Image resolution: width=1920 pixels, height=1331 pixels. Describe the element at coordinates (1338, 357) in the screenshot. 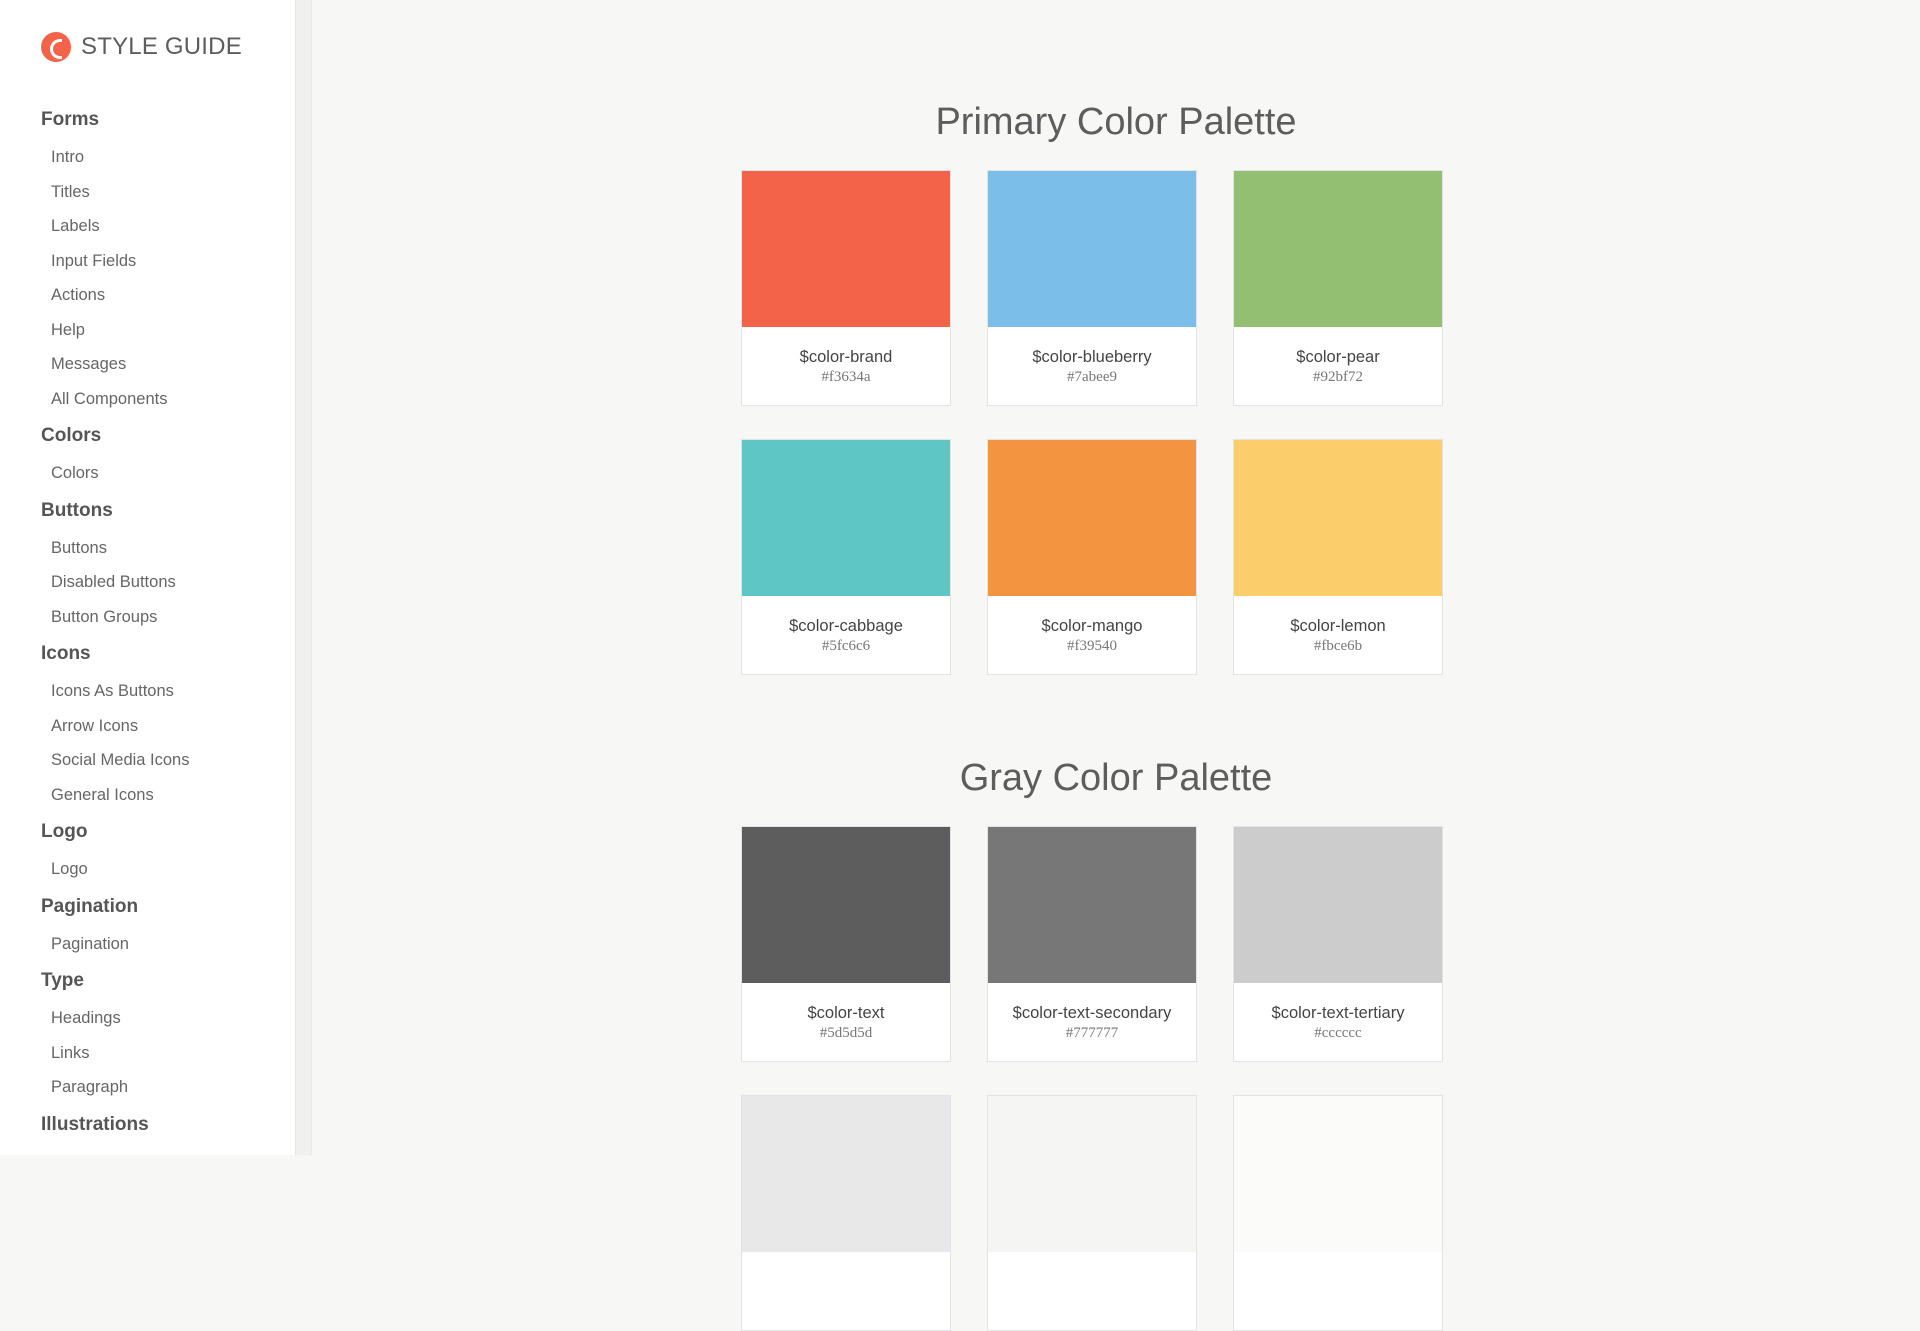

I see `color-variable-name: $color-pear` at that location.